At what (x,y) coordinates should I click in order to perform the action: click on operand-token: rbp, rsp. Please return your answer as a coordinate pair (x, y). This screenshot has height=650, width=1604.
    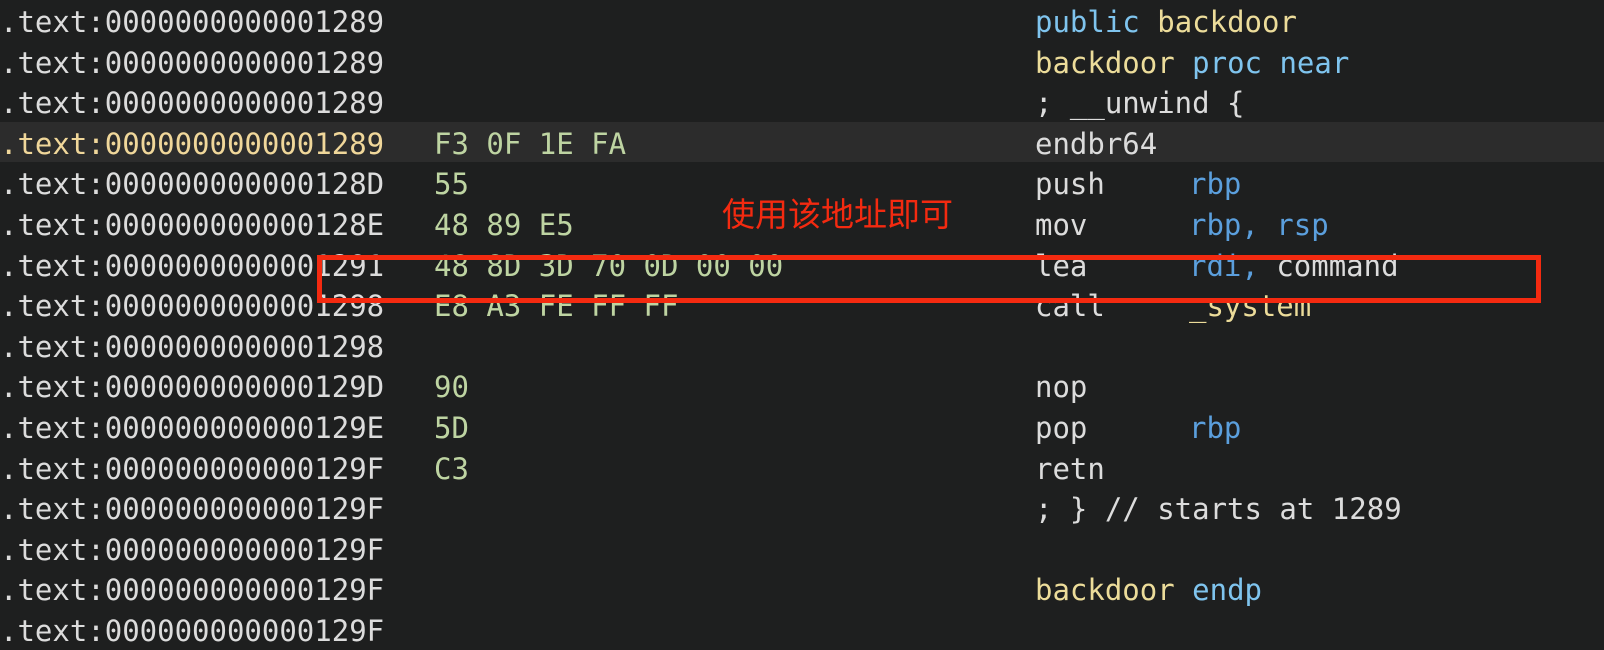
    Looking at the image, I should click on (1259, 224).